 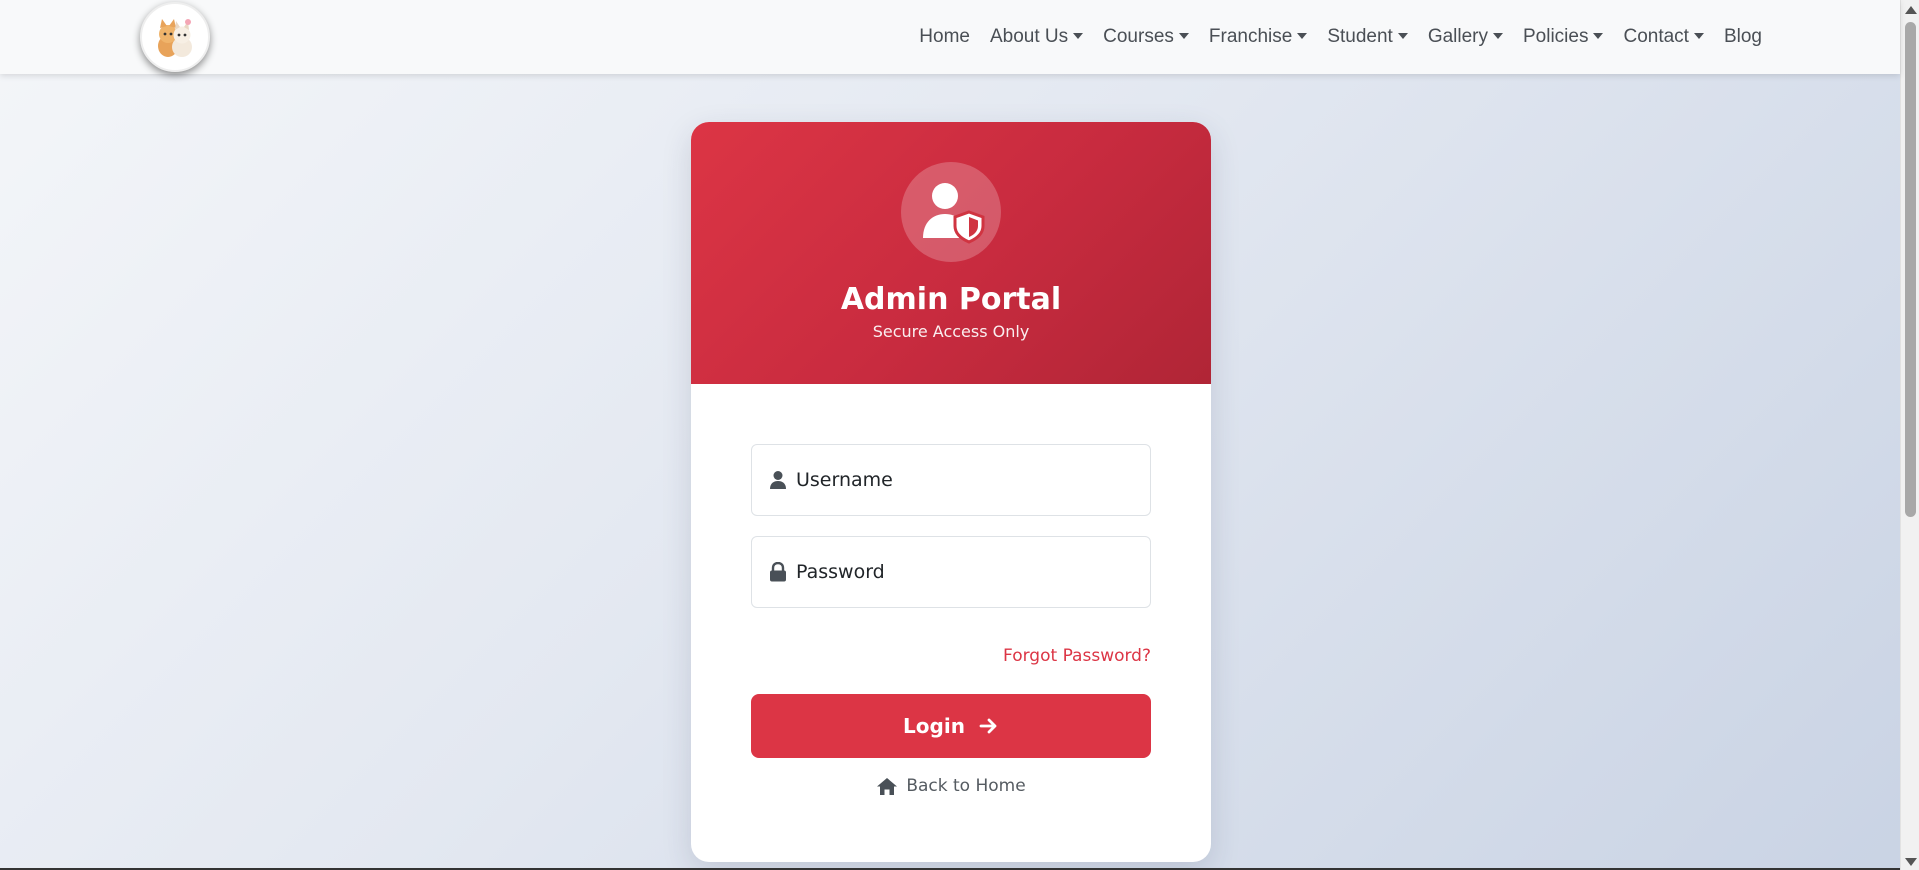 I want to click on username-field, so click(x=951, y=480).